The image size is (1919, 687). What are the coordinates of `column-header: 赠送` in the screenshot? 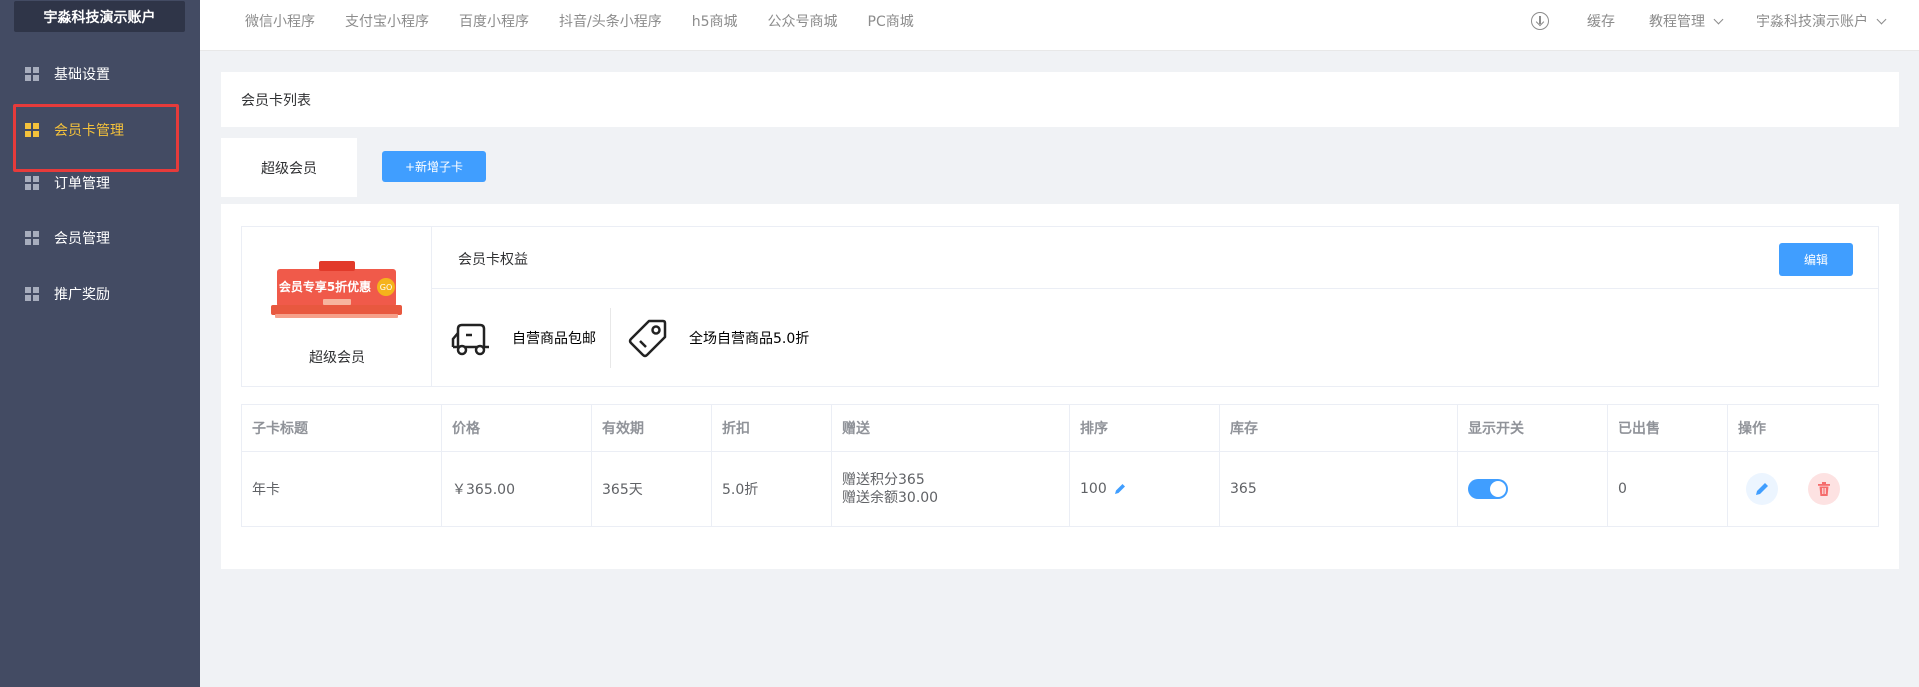 It's located at (951, 428).